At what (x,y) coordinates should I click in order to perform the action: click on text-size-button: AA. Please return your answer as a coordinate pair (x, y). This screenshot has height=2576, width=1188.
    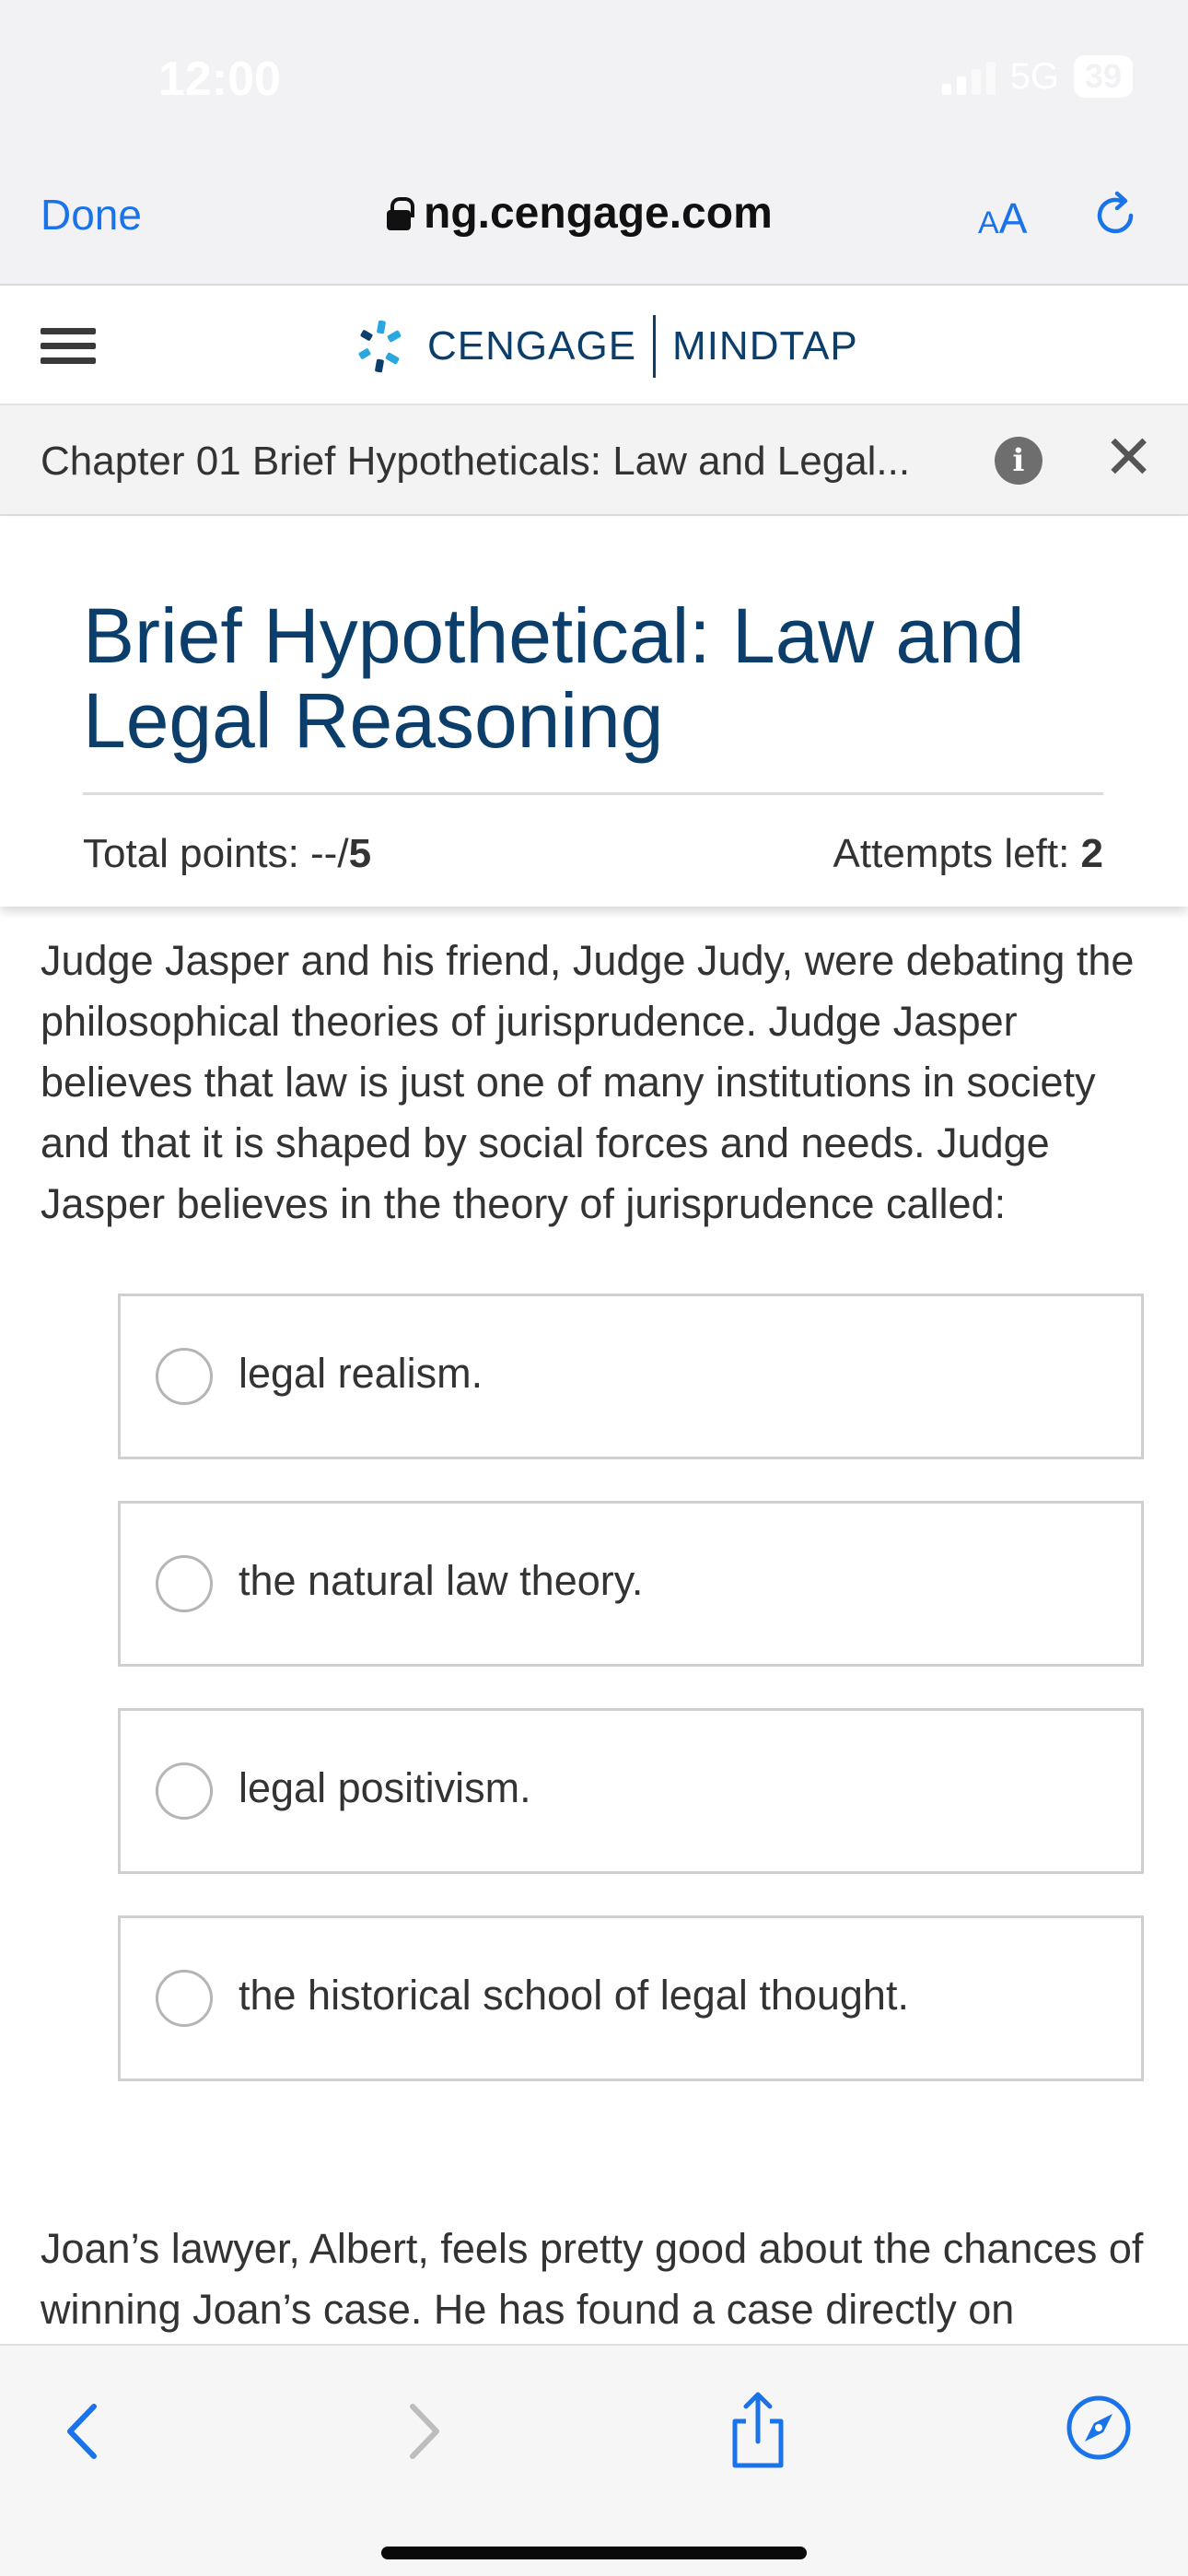
    Looking at the image, I should click on (1002, 218).